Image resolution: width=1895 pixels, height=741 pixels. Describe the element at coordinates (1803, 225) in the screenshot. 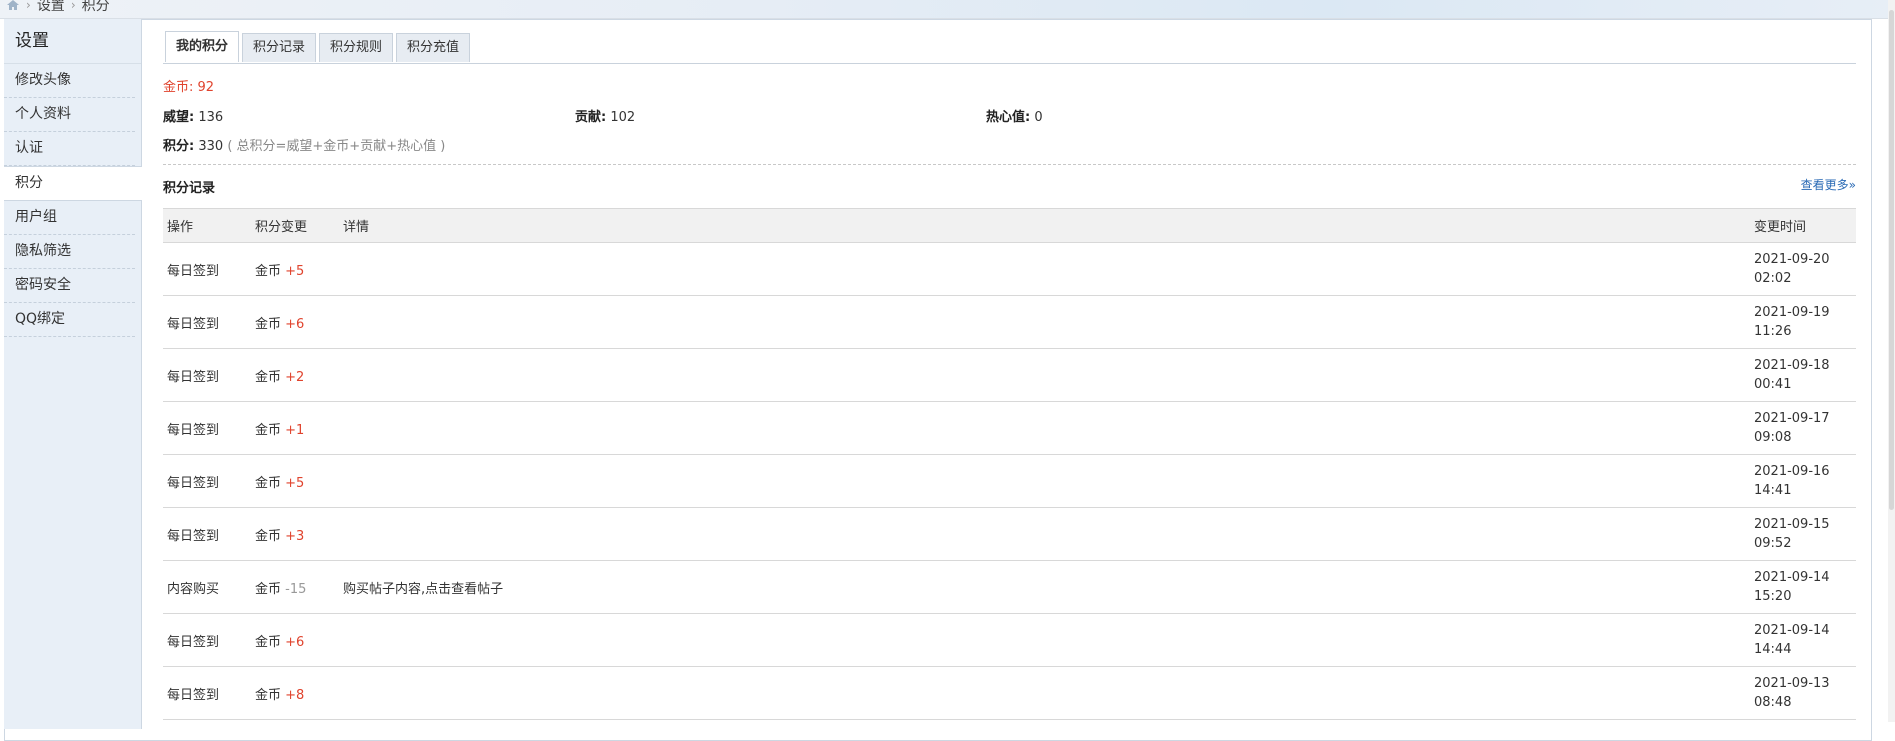

I see `col-time: 变更时间` at that location.